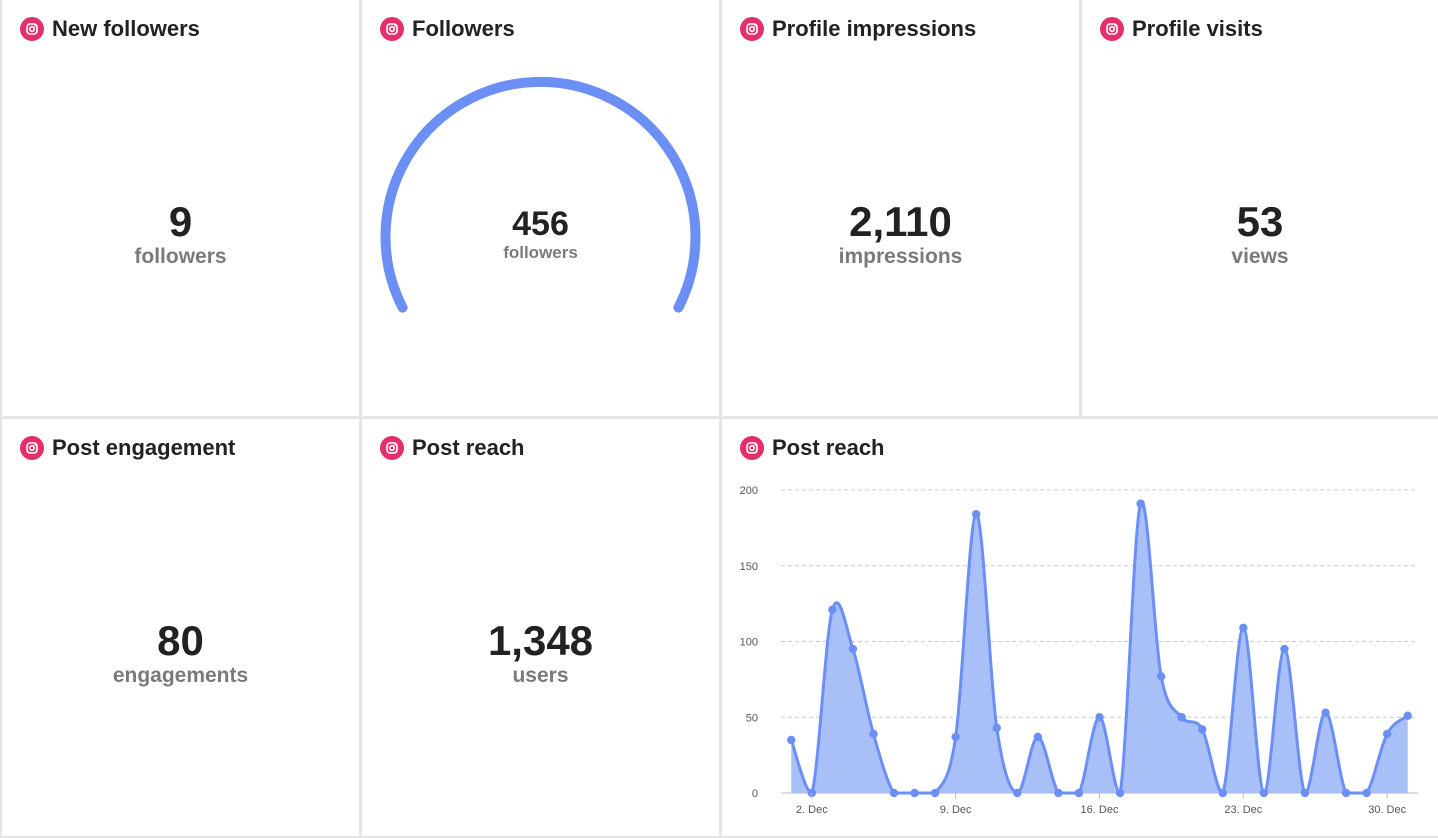 This screenshot has height=838, width=1438. Describe the element at coordinates (468, 447) in the screenshot. I see `card-title-text: Post reach` at that location.